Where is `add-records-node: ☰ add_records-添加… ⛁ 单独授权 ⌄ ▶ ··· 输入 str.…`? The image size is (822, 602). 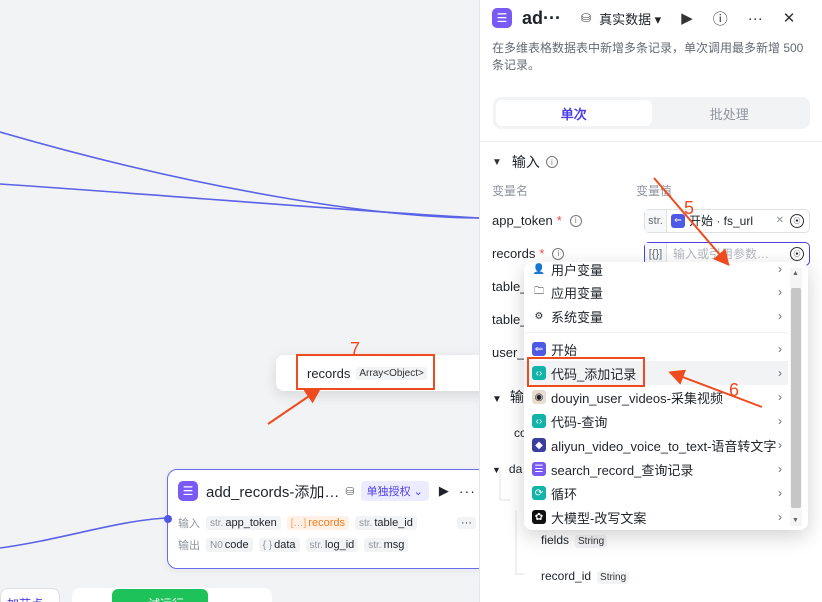 add-records-node: ☰ add_records-添加… ⛁ 单独授权 ⌄ ▶ ··· 输入 str.… is located at coordinates (325, 519).